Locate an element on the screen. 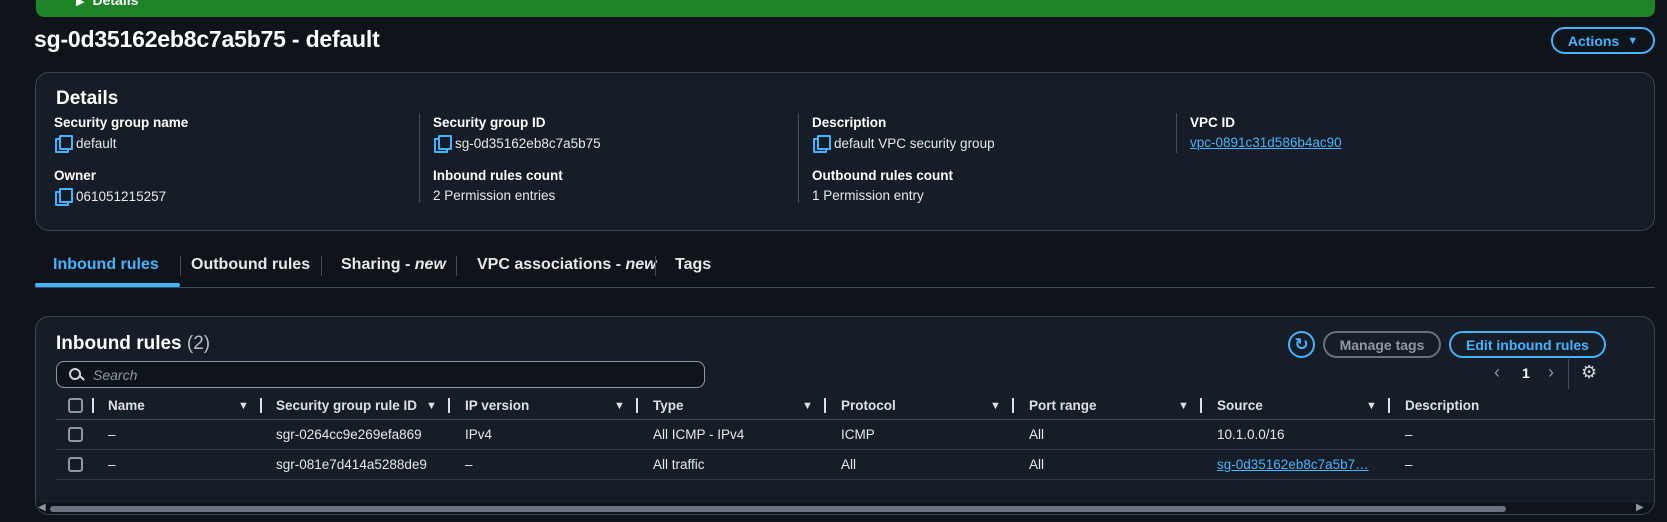  refresh-button: ↻ is located at coordinates (1301, 344).